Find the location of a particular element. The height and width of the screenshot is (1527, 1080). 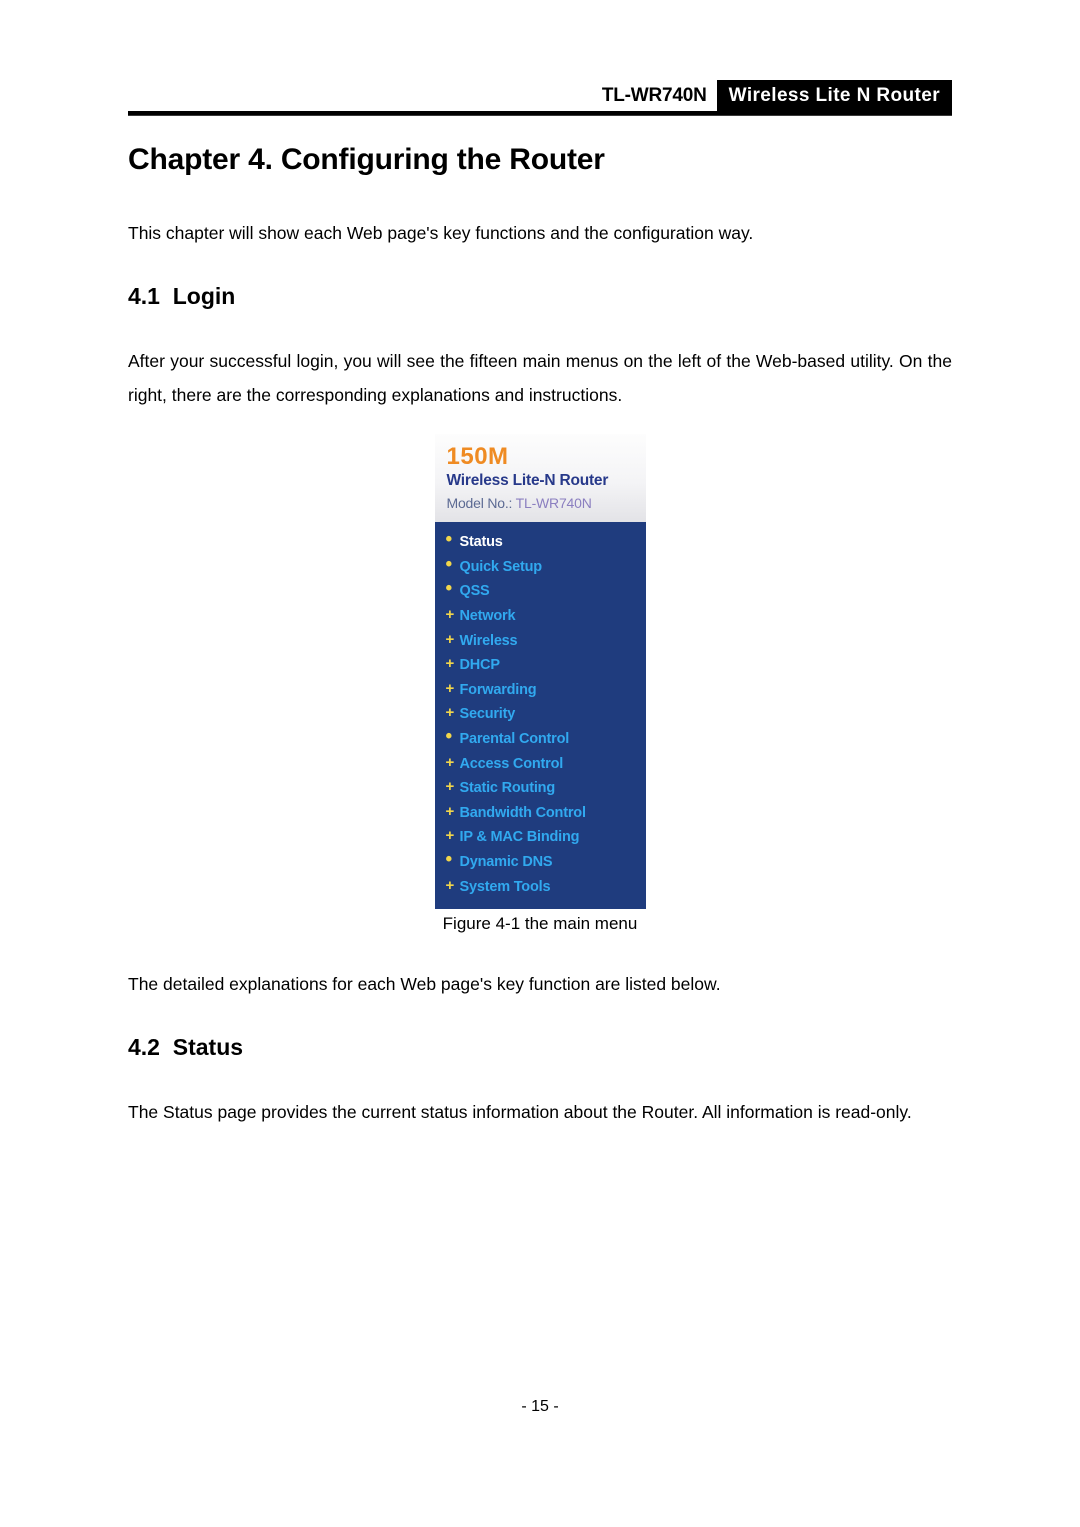

router-menu-item-label: Security is located at coordinates (487, 714).